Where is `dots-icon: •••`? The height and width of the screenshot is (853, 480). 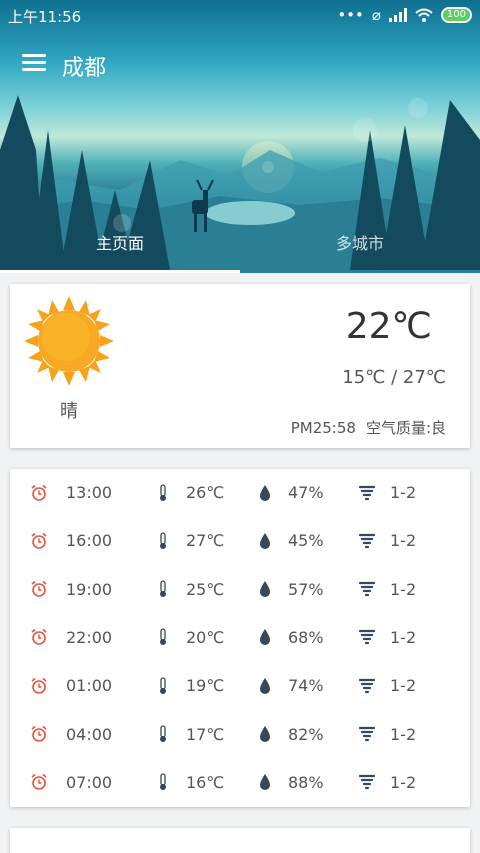 dots-icon: ••• is located at coordinates (350, 15).